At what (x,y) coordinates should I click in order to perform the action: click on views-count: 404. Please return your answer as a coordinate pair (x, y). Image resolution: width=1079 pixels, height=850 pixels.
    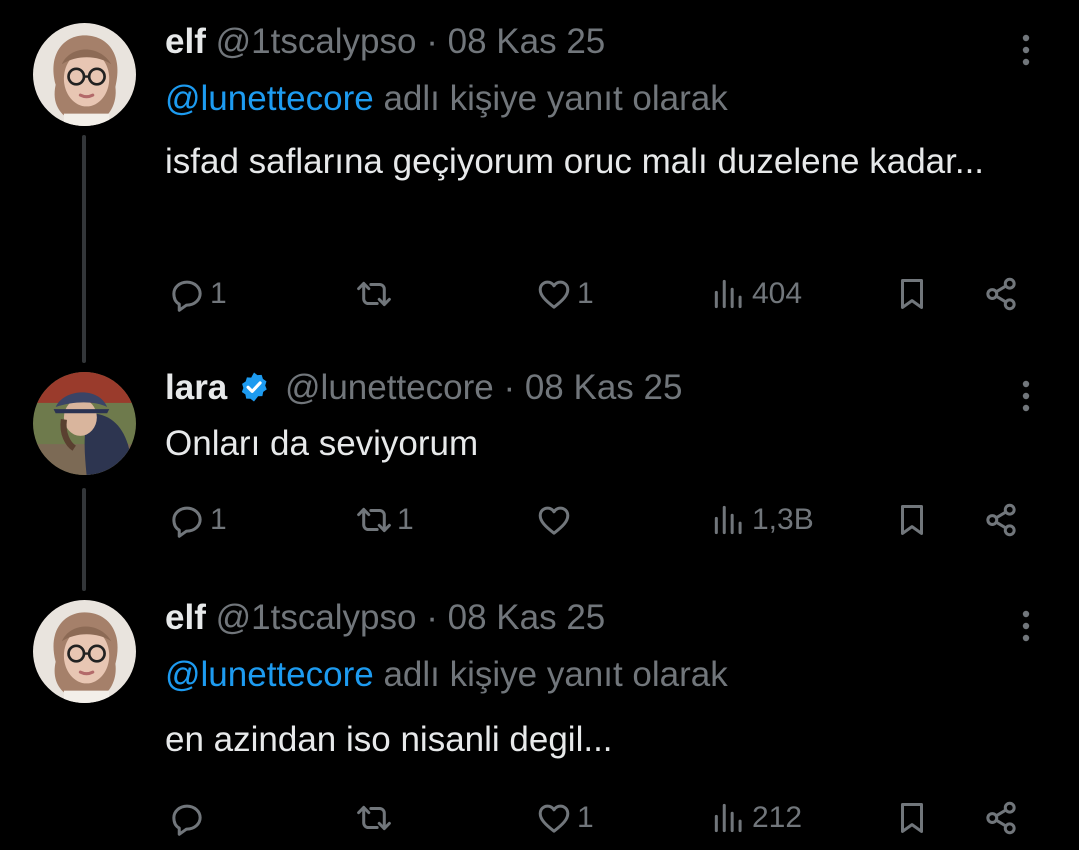
    Looking at the image, I should click on (777, 293).